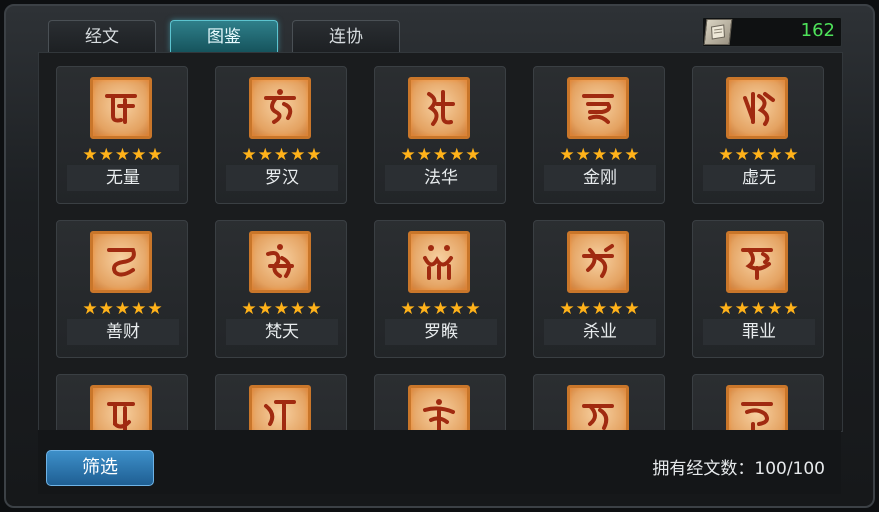  What do you see at coordinates (441, 178) in the screenshot?
I see `card-name: 法华` at bounding box center [441, 178].